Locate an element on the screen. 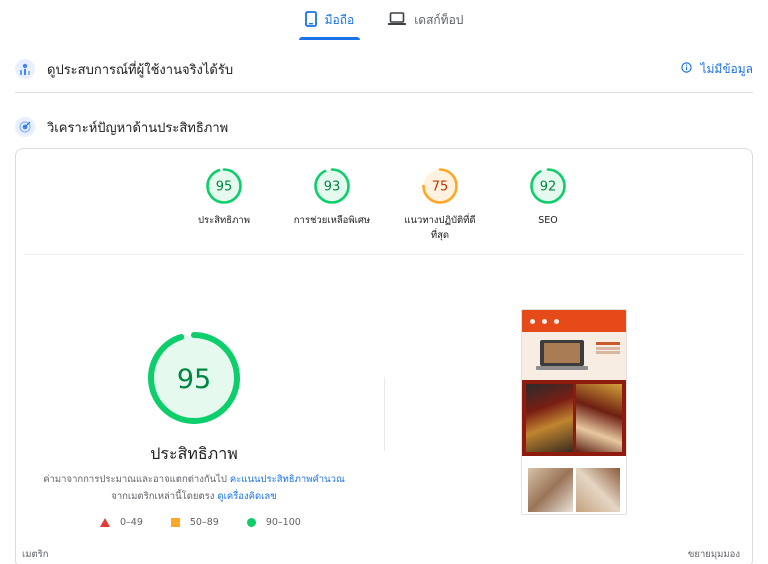 The image size is (768, 564). svg-text: 75 is located at coordinates (440, 187).